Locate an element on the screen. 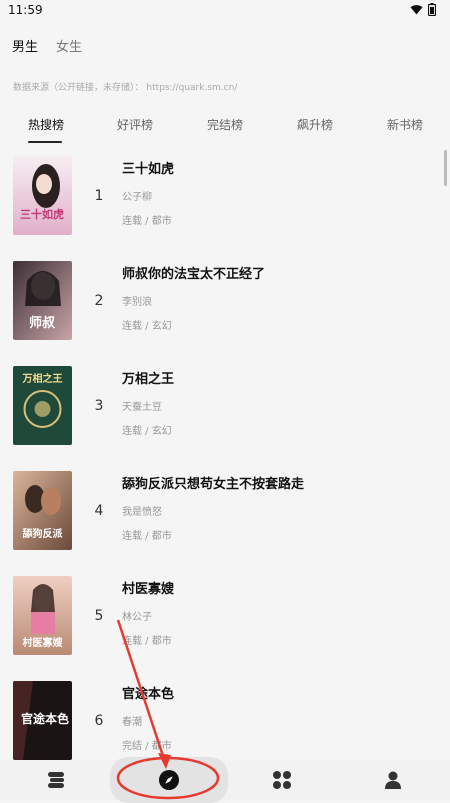  book-cover-3: 万相之王 is located at coordinates (42, 405).